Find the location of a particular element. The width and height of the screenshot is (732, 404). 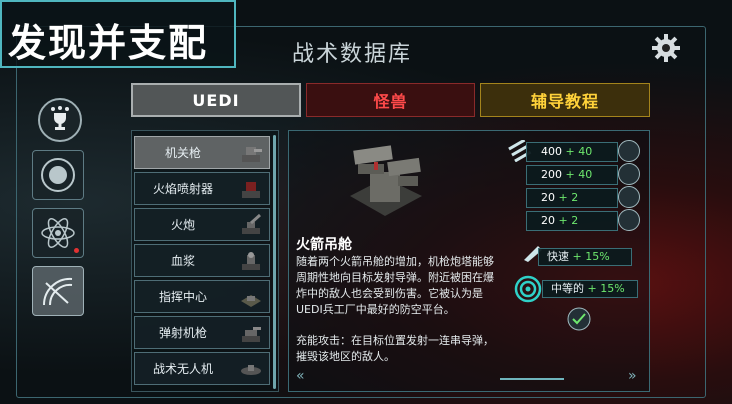

list-item-catapult-gun: 弹射机枪 is located at coordinates (202, 332).